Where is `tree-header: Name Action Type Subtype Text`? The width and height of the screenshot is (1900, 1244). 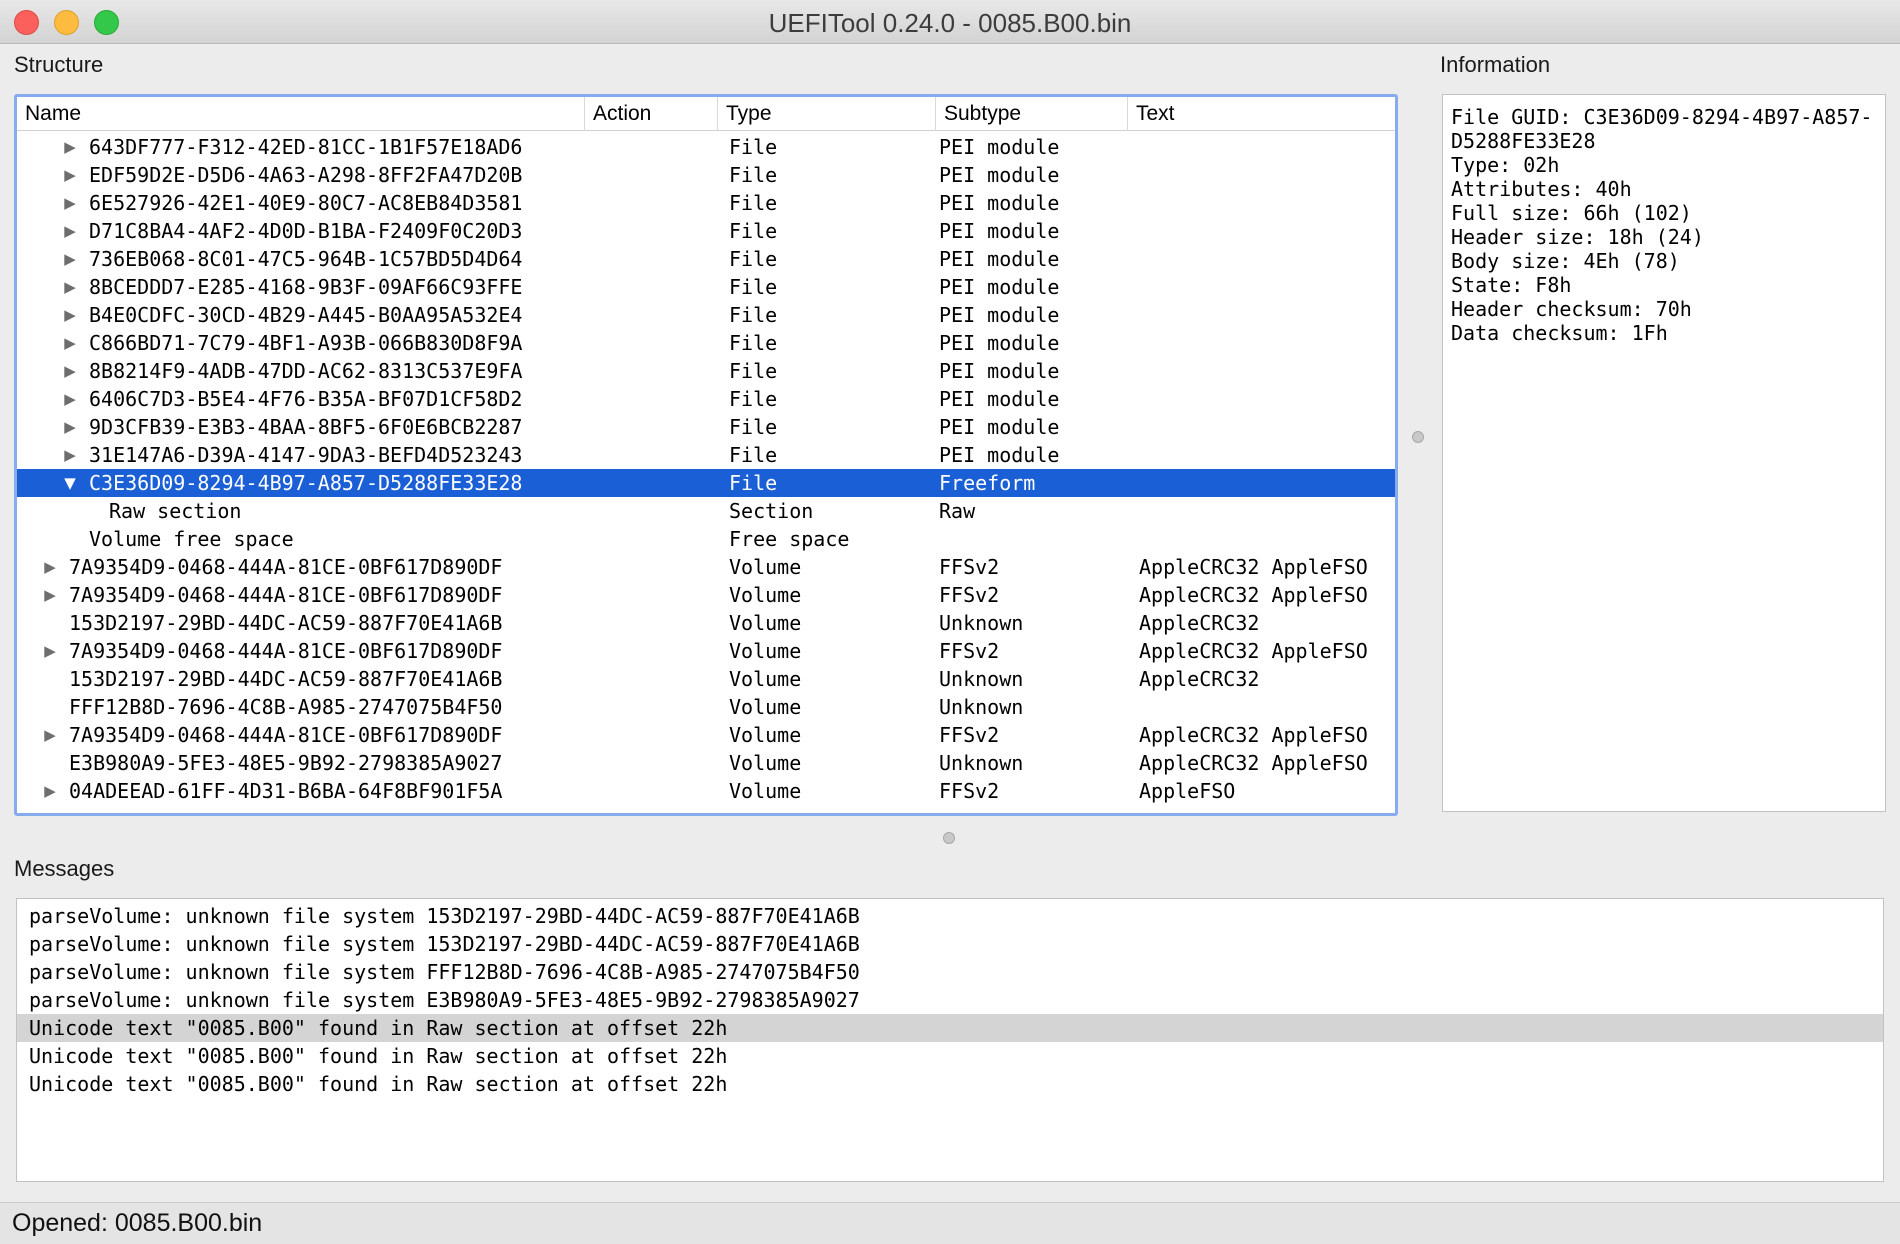 tree-header: Name Action Type Subtype Text is located at coordinates (706, 114).